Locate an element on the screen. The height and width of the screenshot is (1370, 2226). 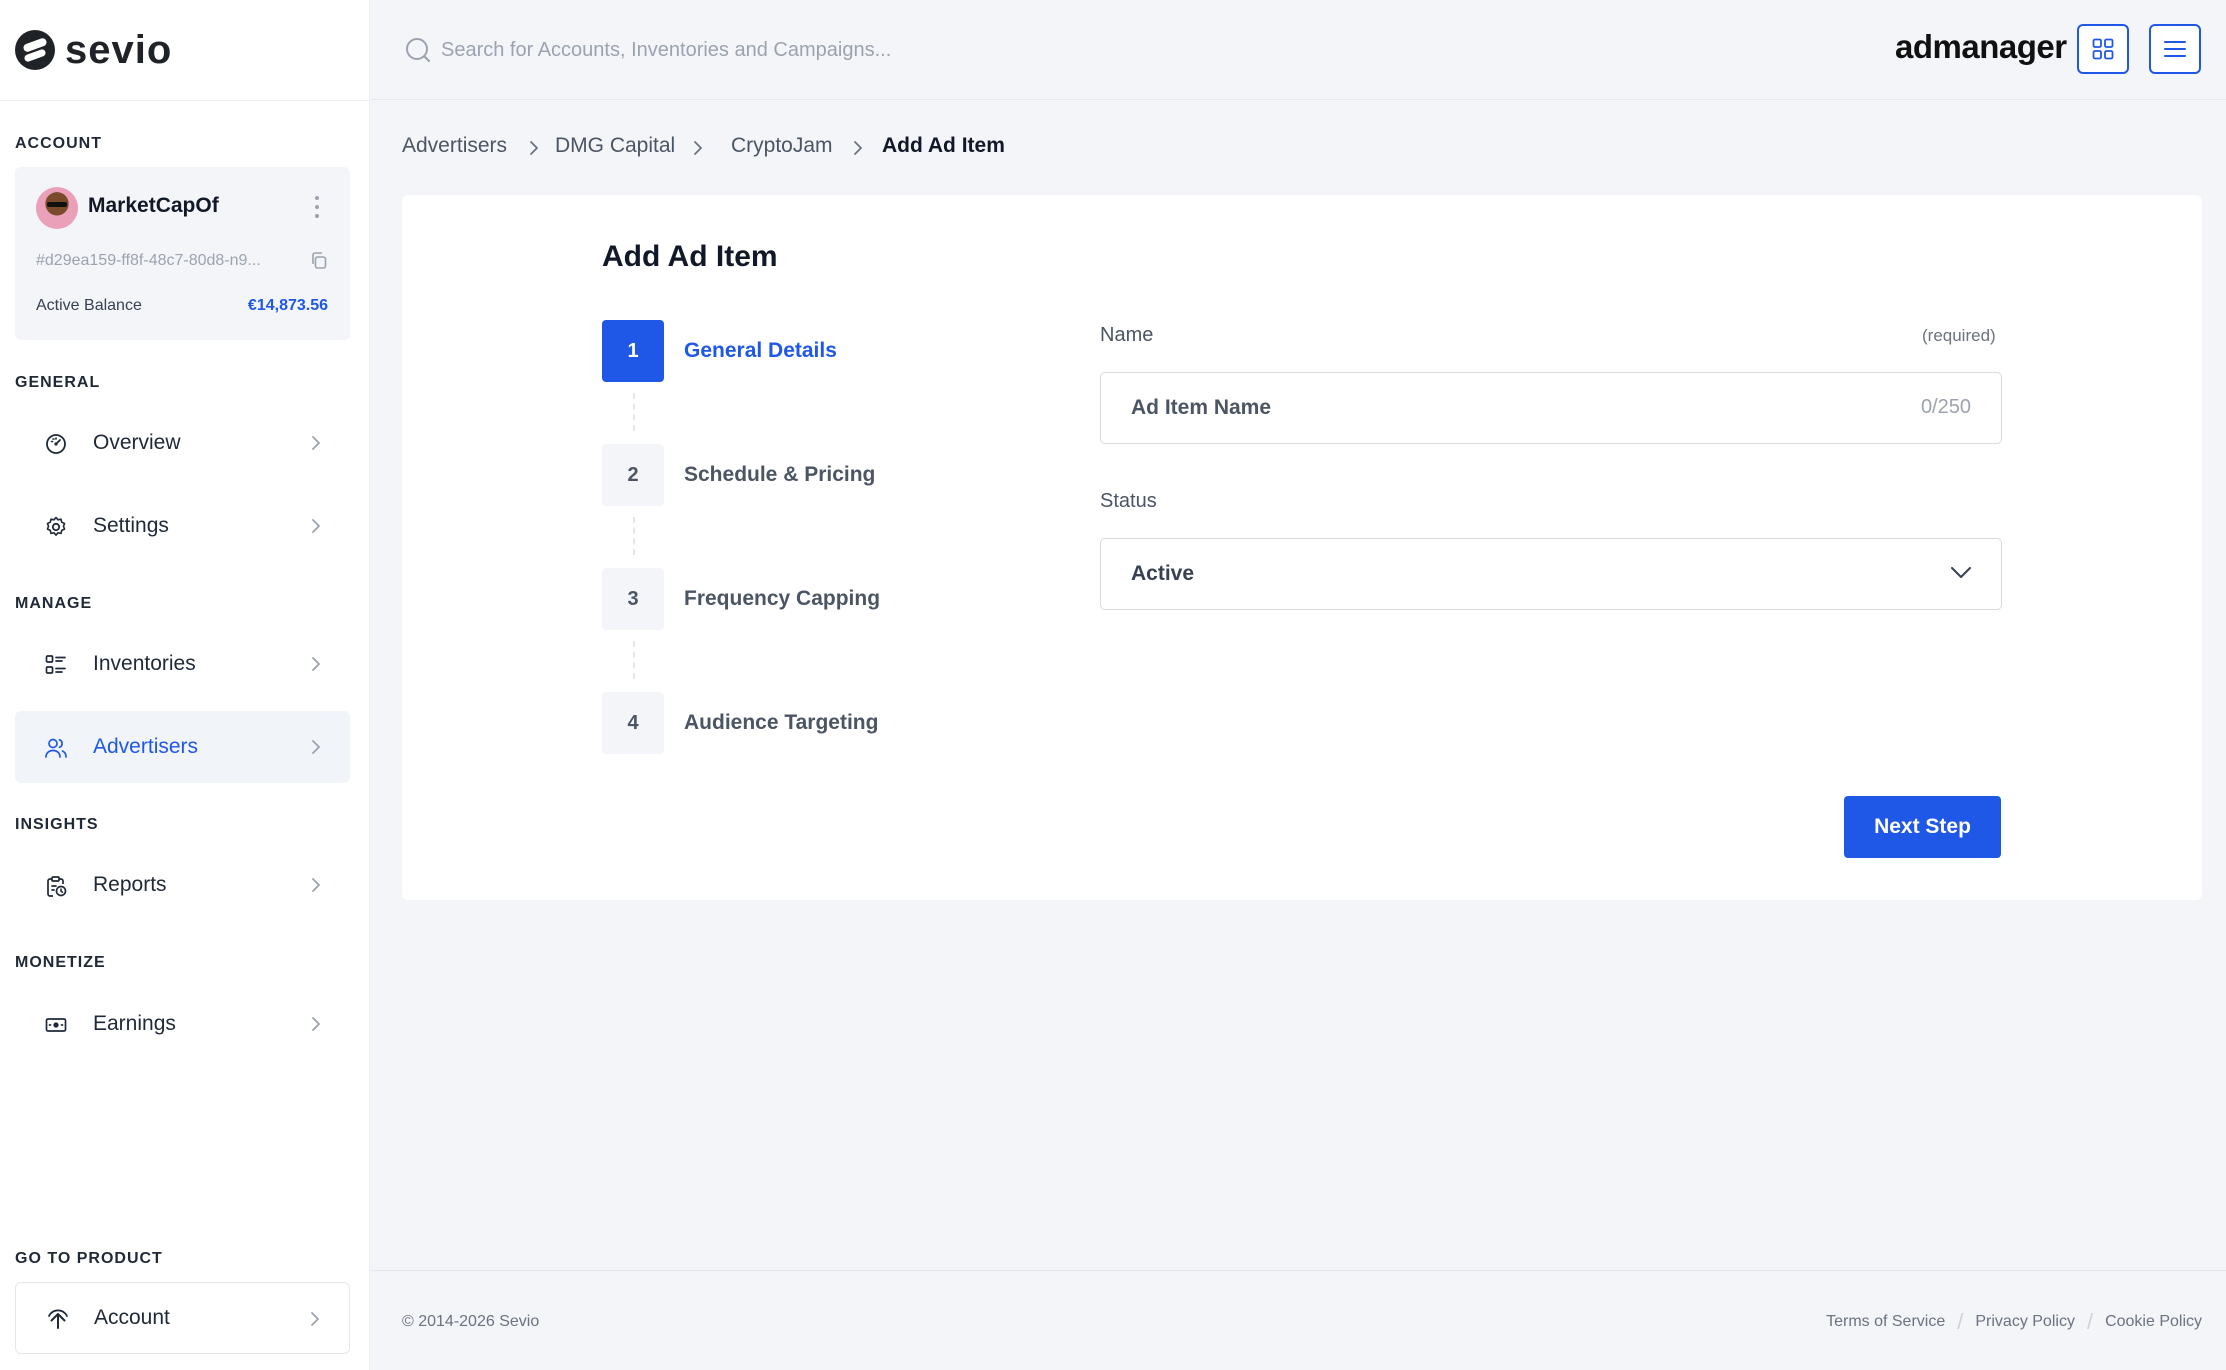
required-hint: (required) is located at coordinates (1959, 335).